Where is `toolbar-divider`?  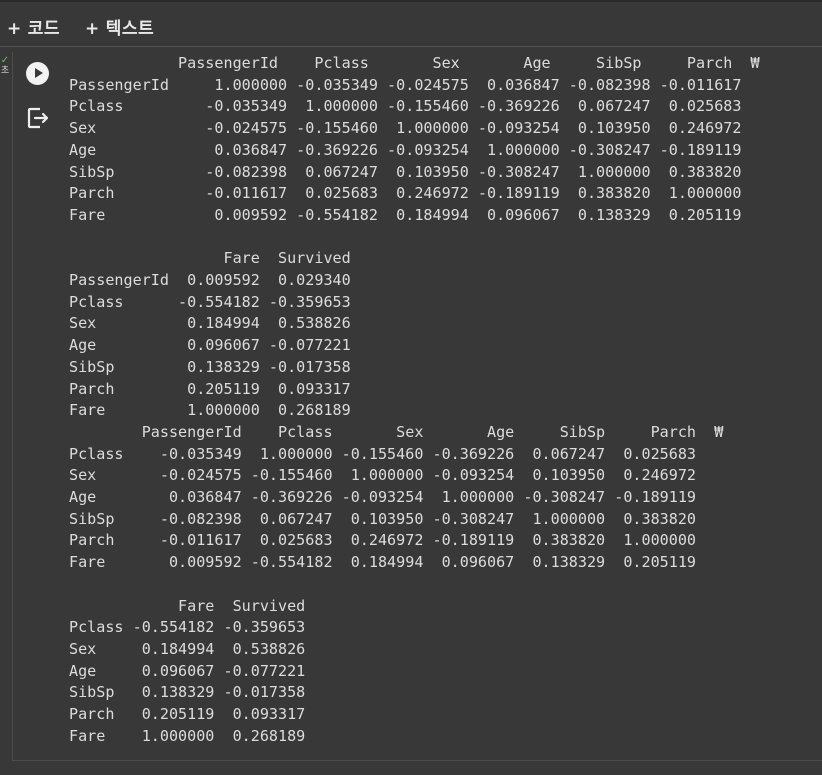 toolbar-divider is located at coordinates (411, 46).